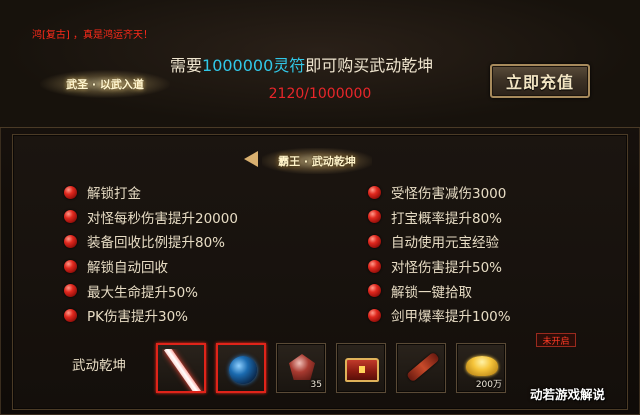 This screenshot has width=640, height=415. Describe the element at coordinates (449, 194) in the screenshot. I see `perk-label: 受怪伤害减伤3000` at that location.